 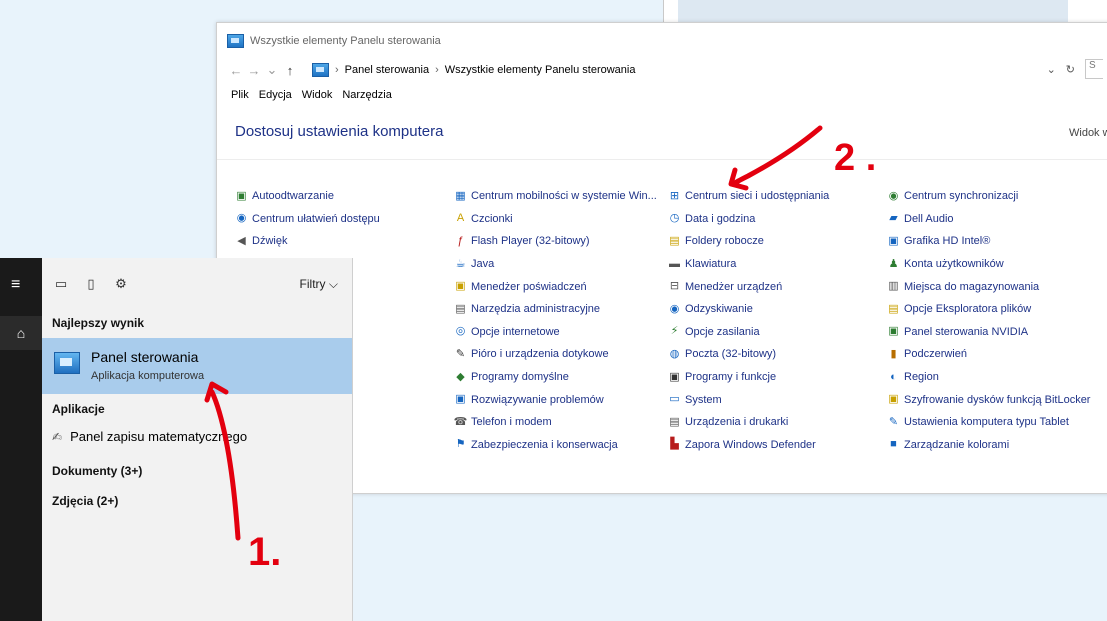 What do you see at coordinates (333, 284) in the screenshot?
I see `chevron-down-icon: ⌵` at bounding box center [333, 284].